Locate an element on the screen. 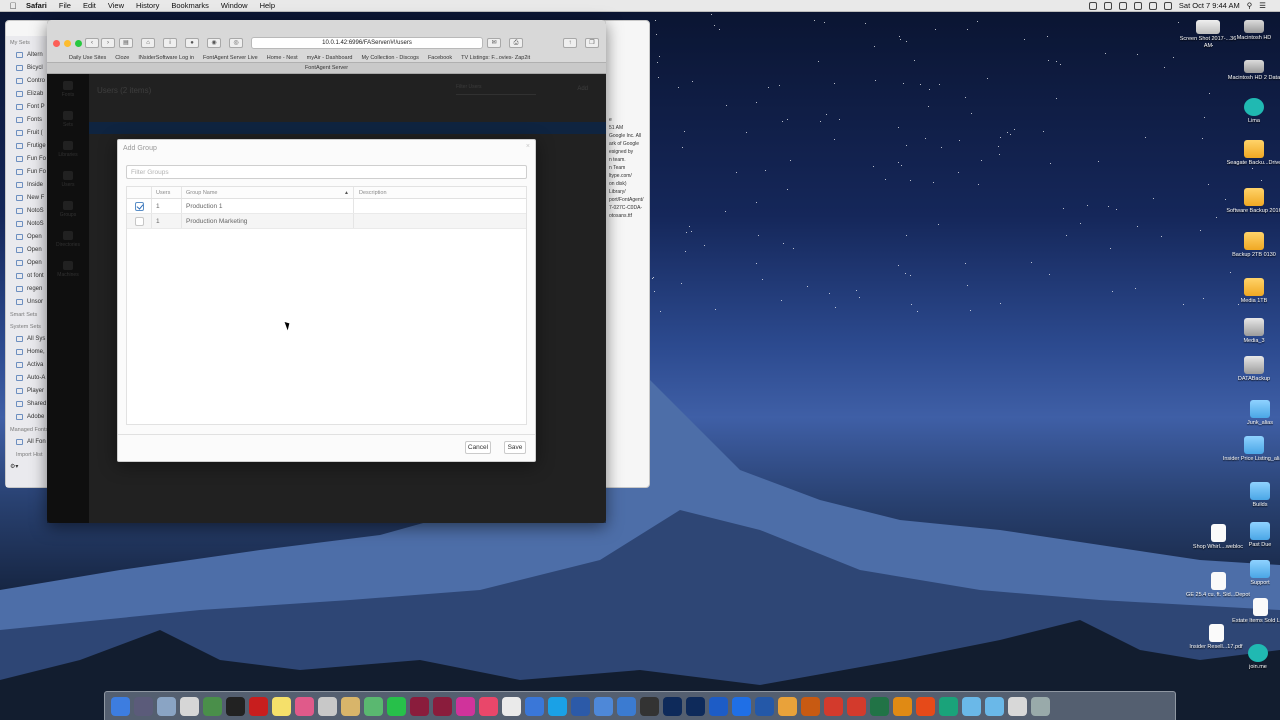 The image size is (1280, 720). zoom-window-button is located at coordinates (78, 43).